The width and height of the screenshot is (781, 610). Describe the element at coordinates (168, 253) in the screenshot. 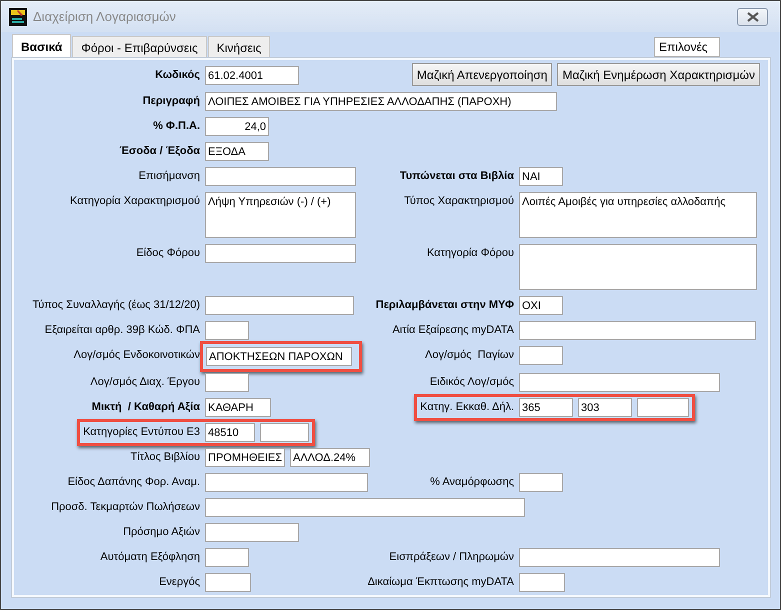

I see `field-label: Είδος Φόρου` at that location.